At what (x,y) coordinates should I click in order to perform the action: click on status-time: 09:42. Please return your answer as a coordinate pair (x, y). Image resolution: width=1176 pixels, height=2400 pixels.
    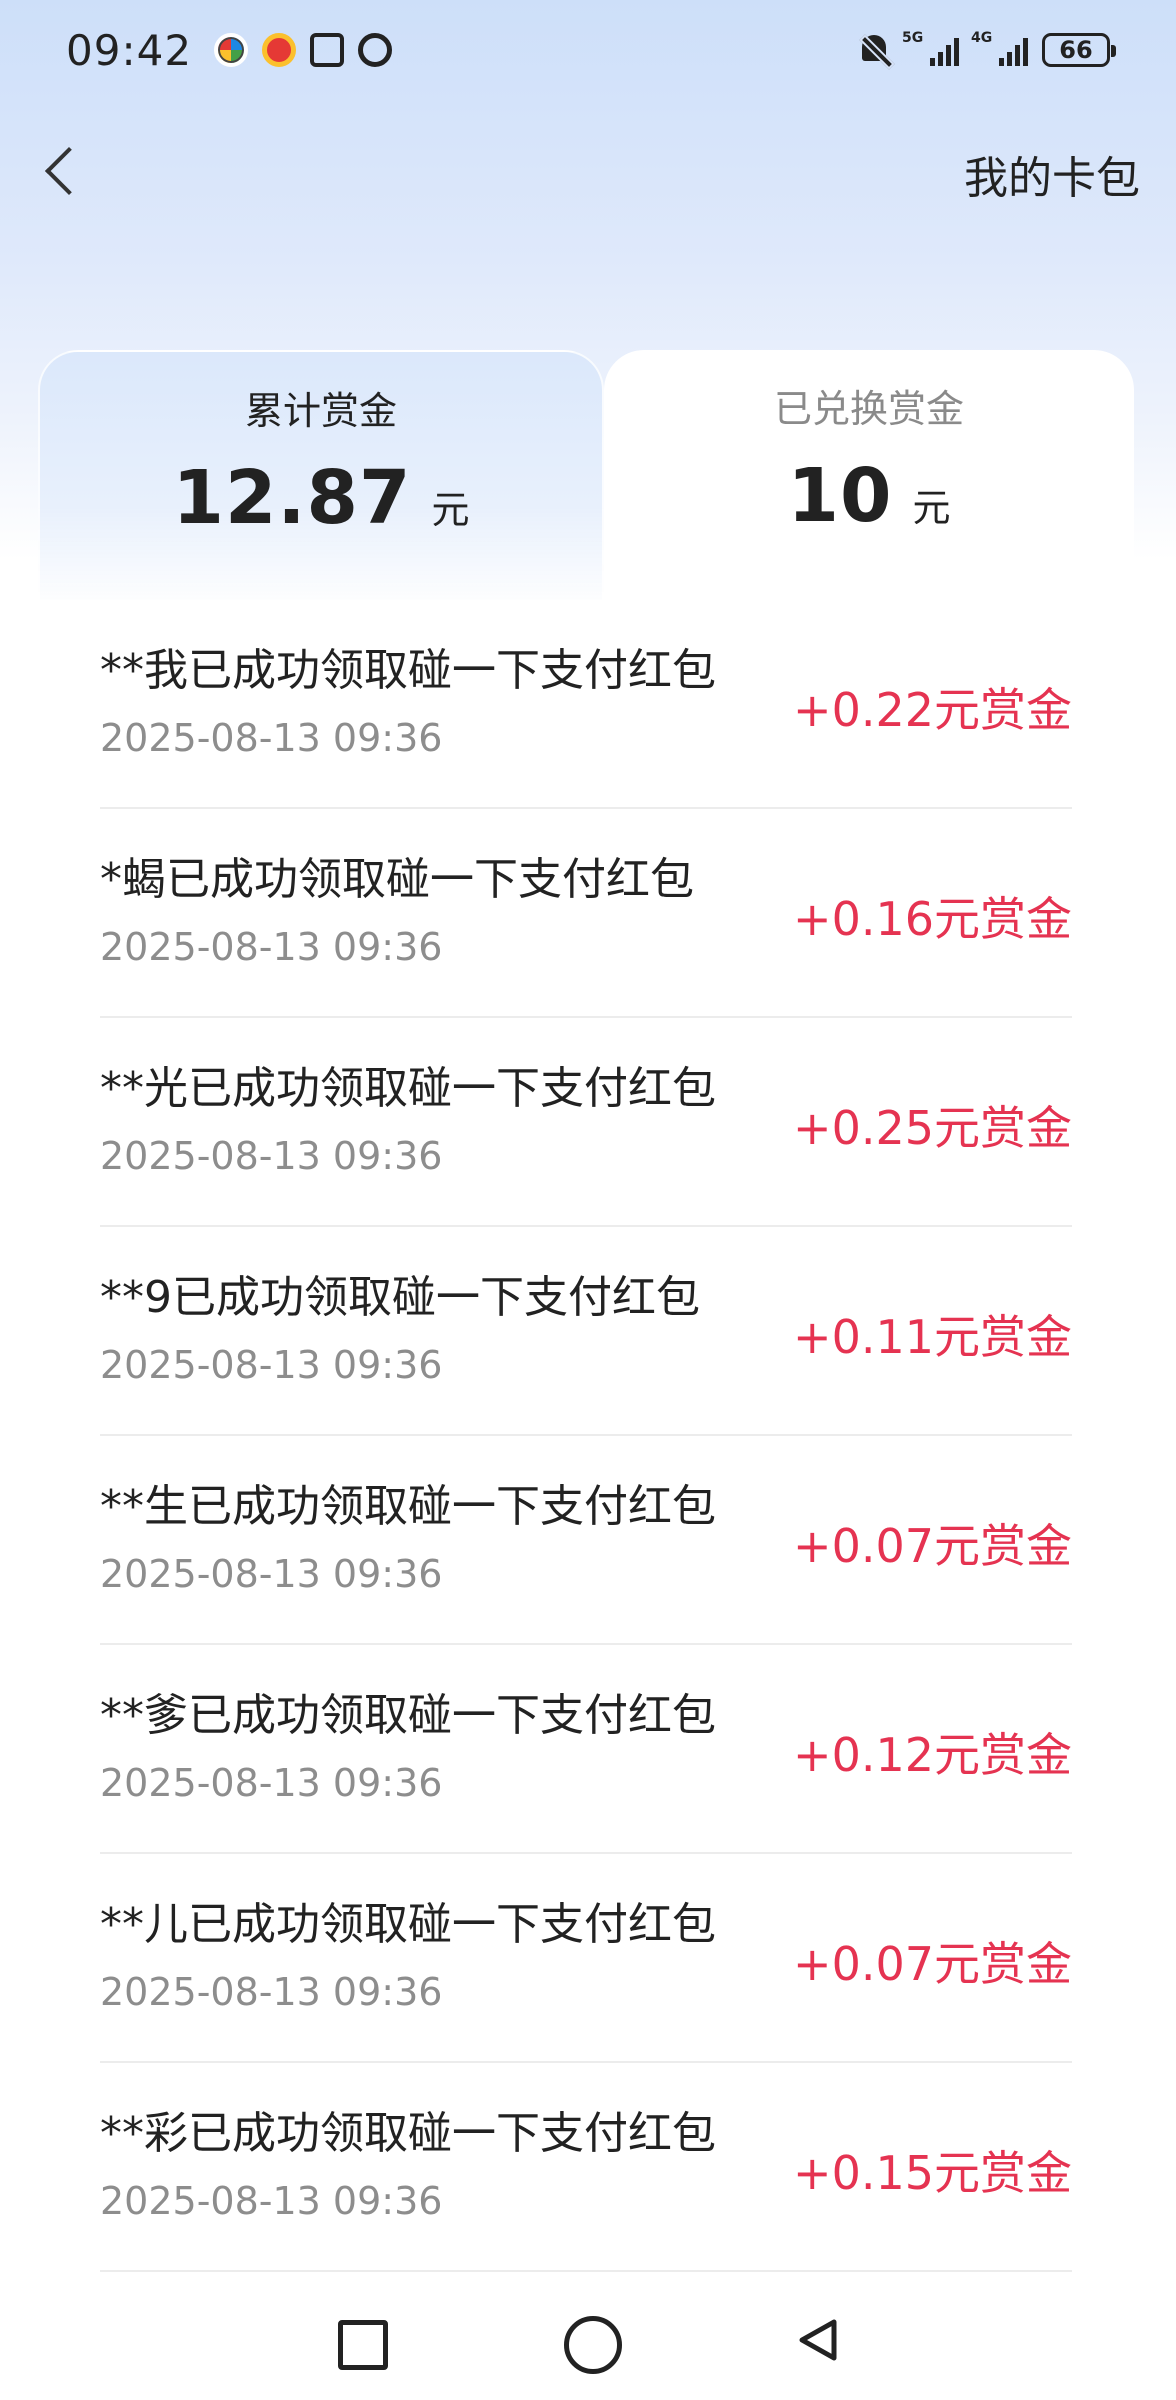
    Looking at the image, I should click on (129, 50).